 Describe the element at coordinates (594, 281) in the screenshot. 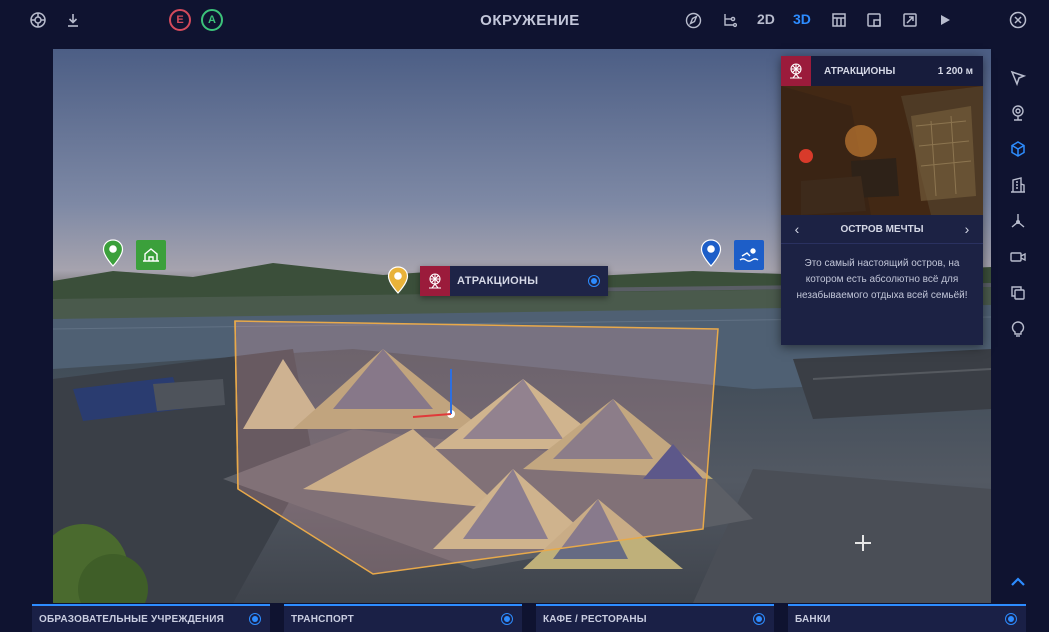

I see `selected-poi-radio` at that location.